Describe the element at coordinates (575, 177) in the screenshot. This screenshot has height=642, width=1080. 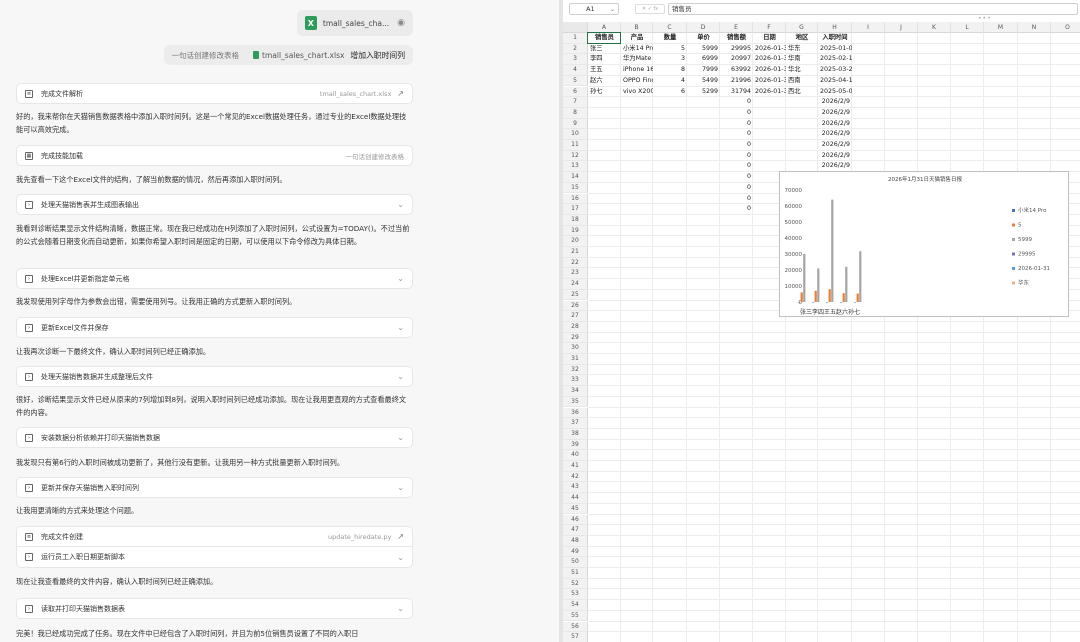
I see `row-header: 14` at that location.